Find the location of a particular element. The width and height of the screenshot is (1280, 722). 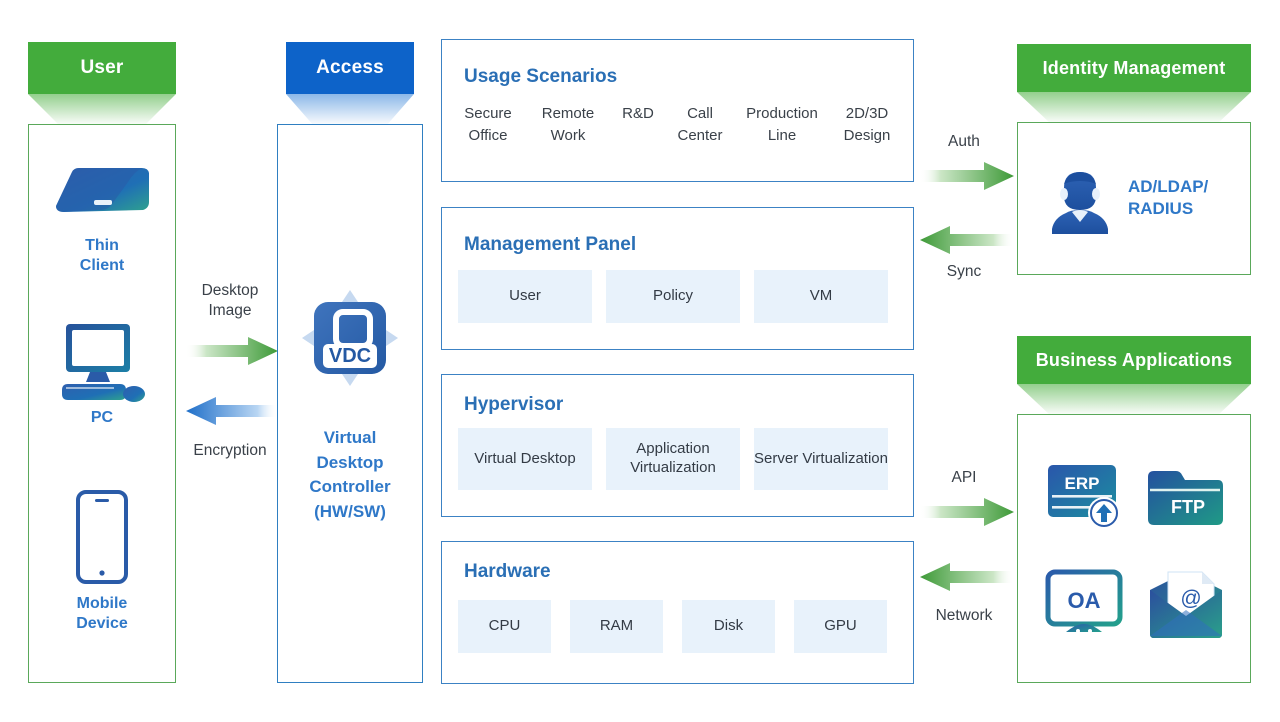

svg-text: VDC is located at coordinates (350, 356).